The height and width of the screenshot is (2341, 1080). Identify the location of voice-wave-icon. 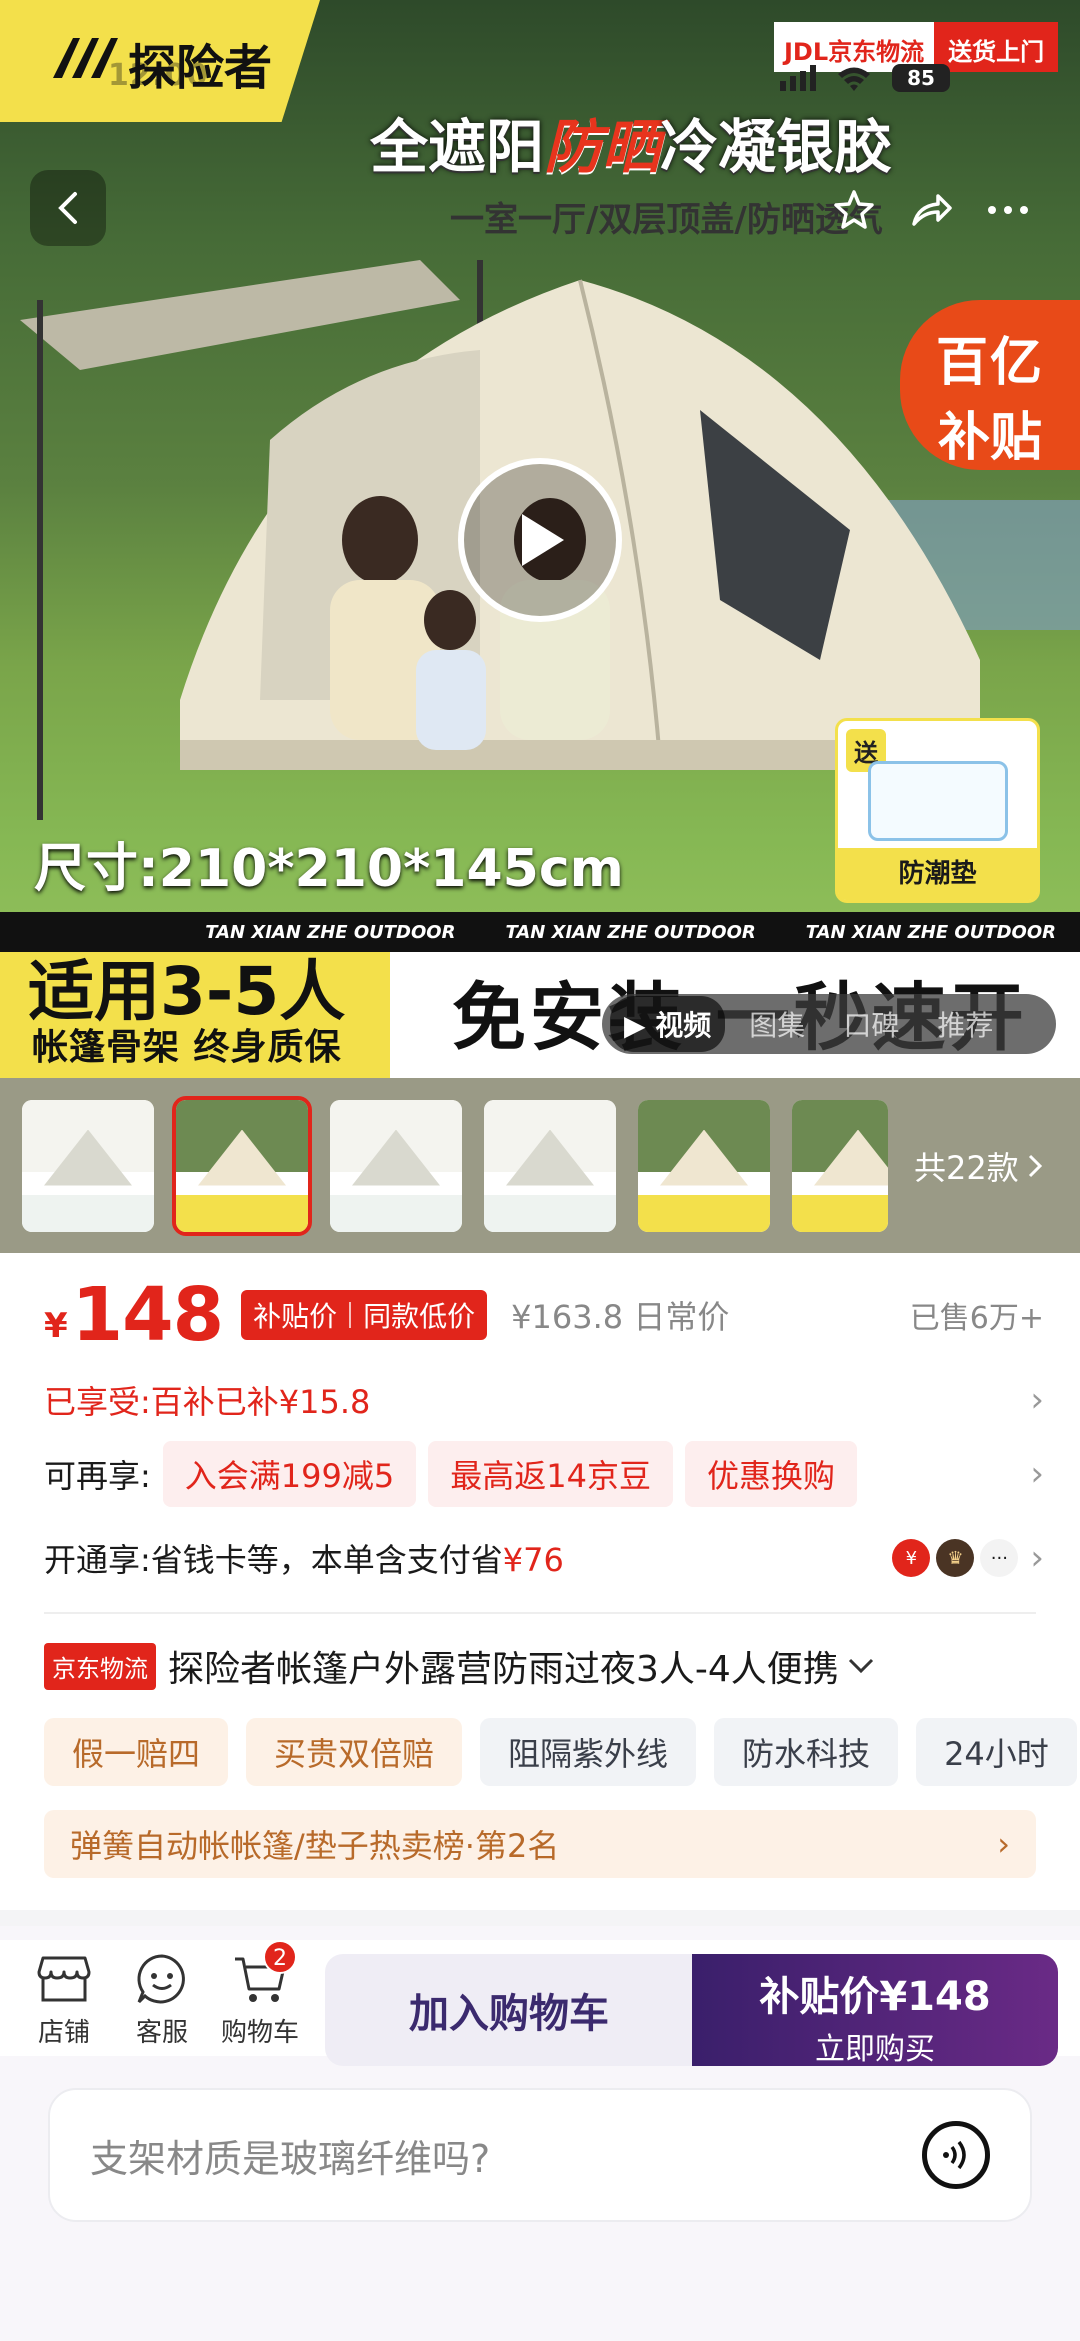
(954, 2155).